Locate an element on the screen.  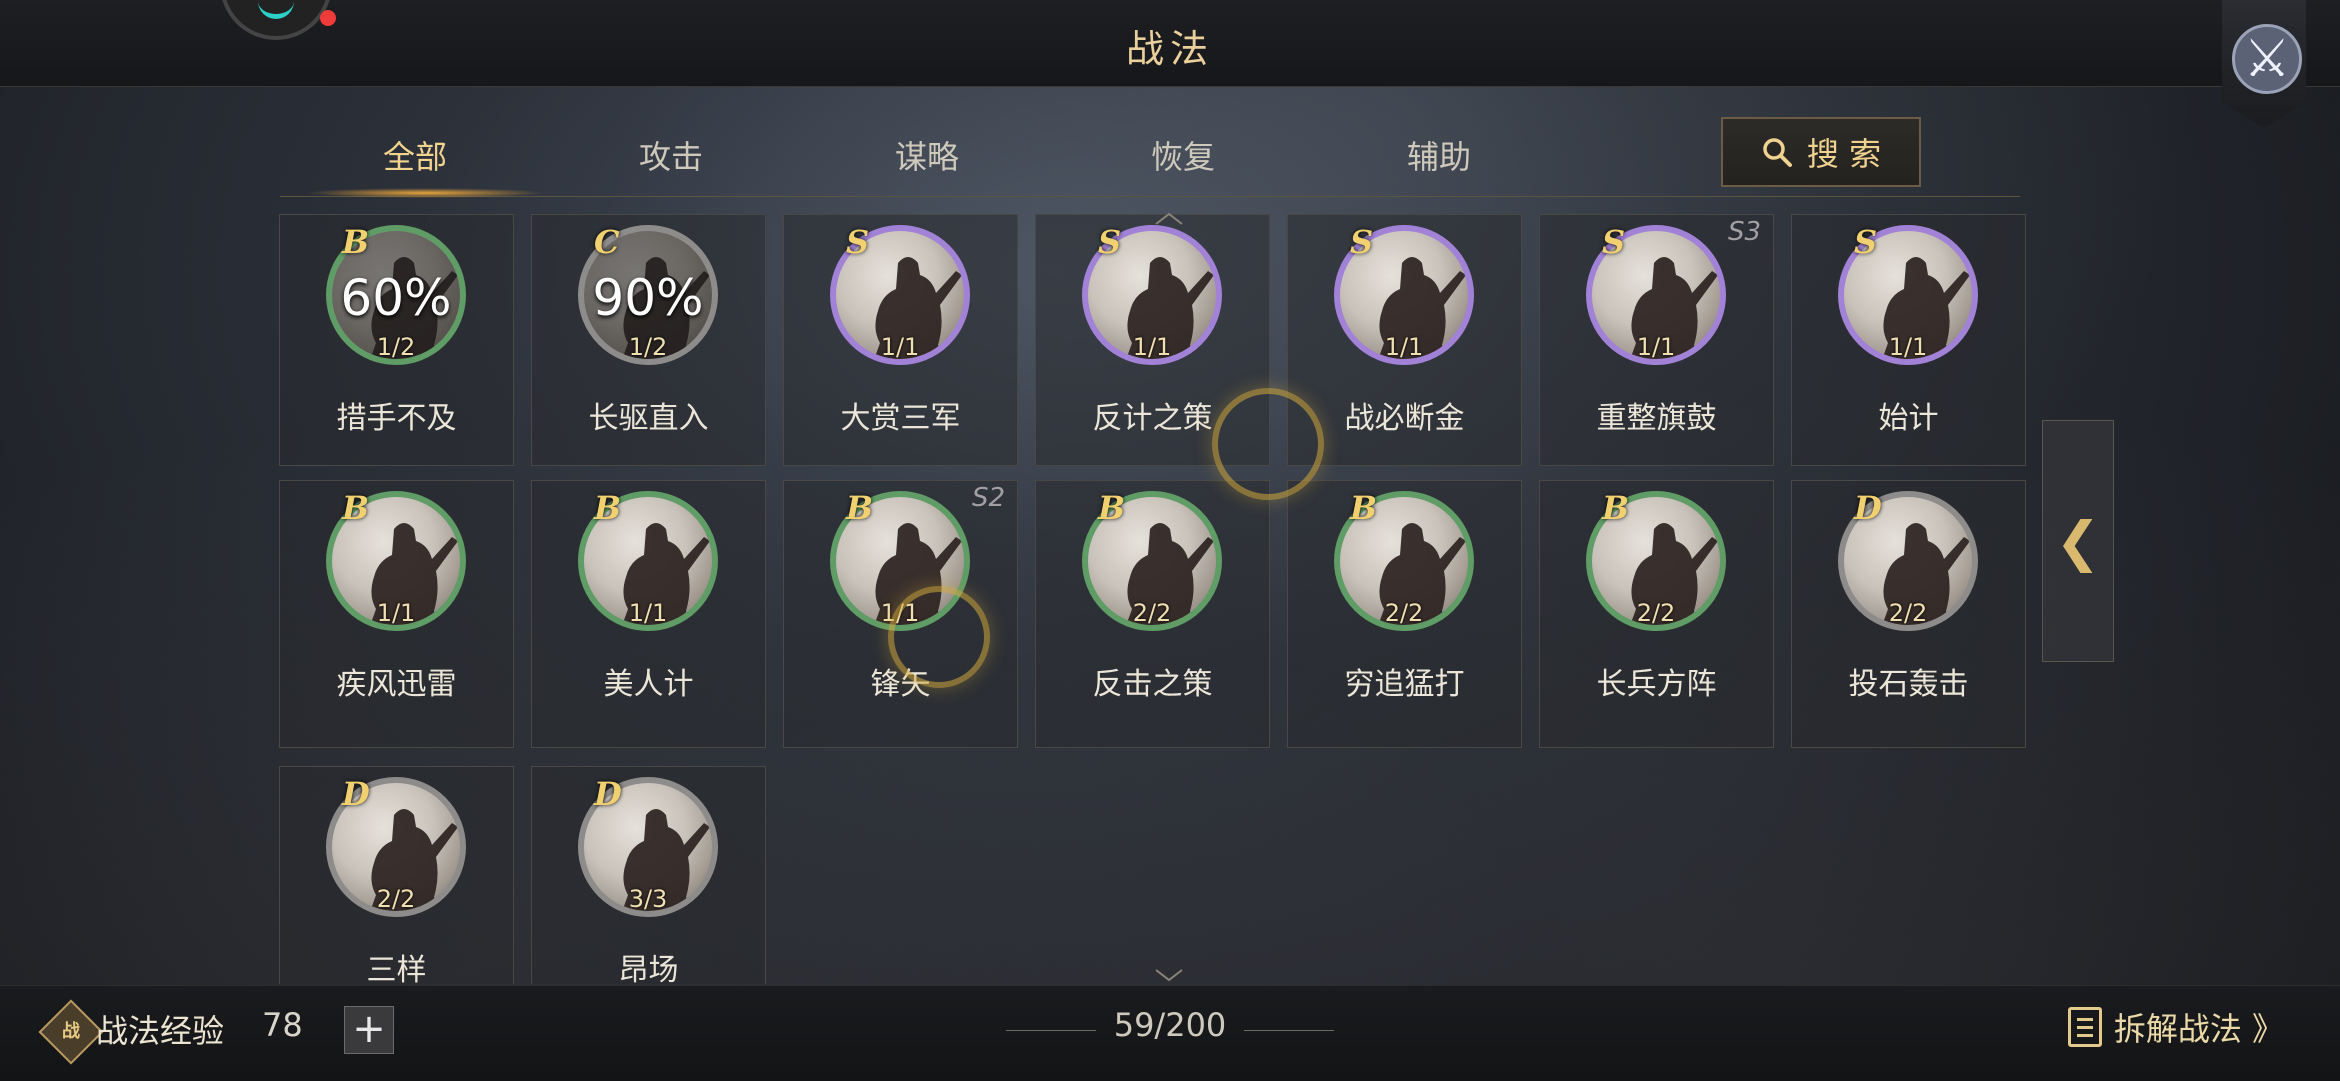
skill-card: B 2/2 穷追猛打 is located at coordinates (1404, 614).